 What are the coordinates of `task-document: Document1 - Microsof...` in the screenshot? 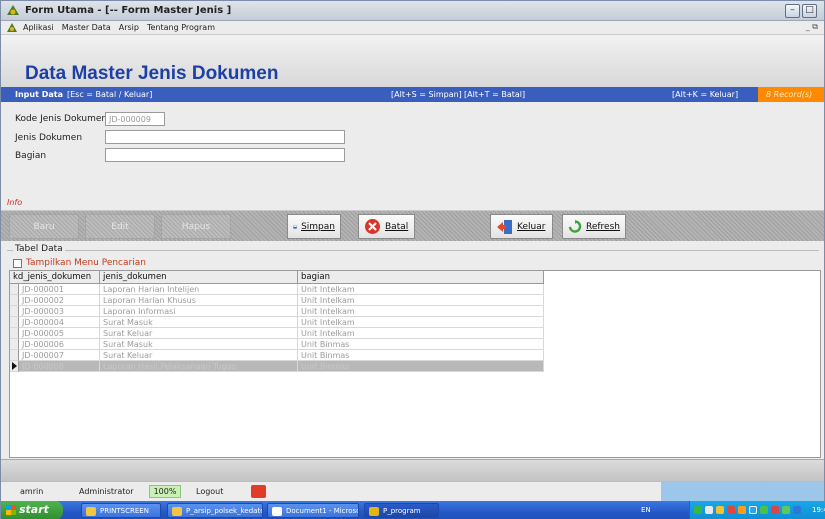 It's located at (313, 510).